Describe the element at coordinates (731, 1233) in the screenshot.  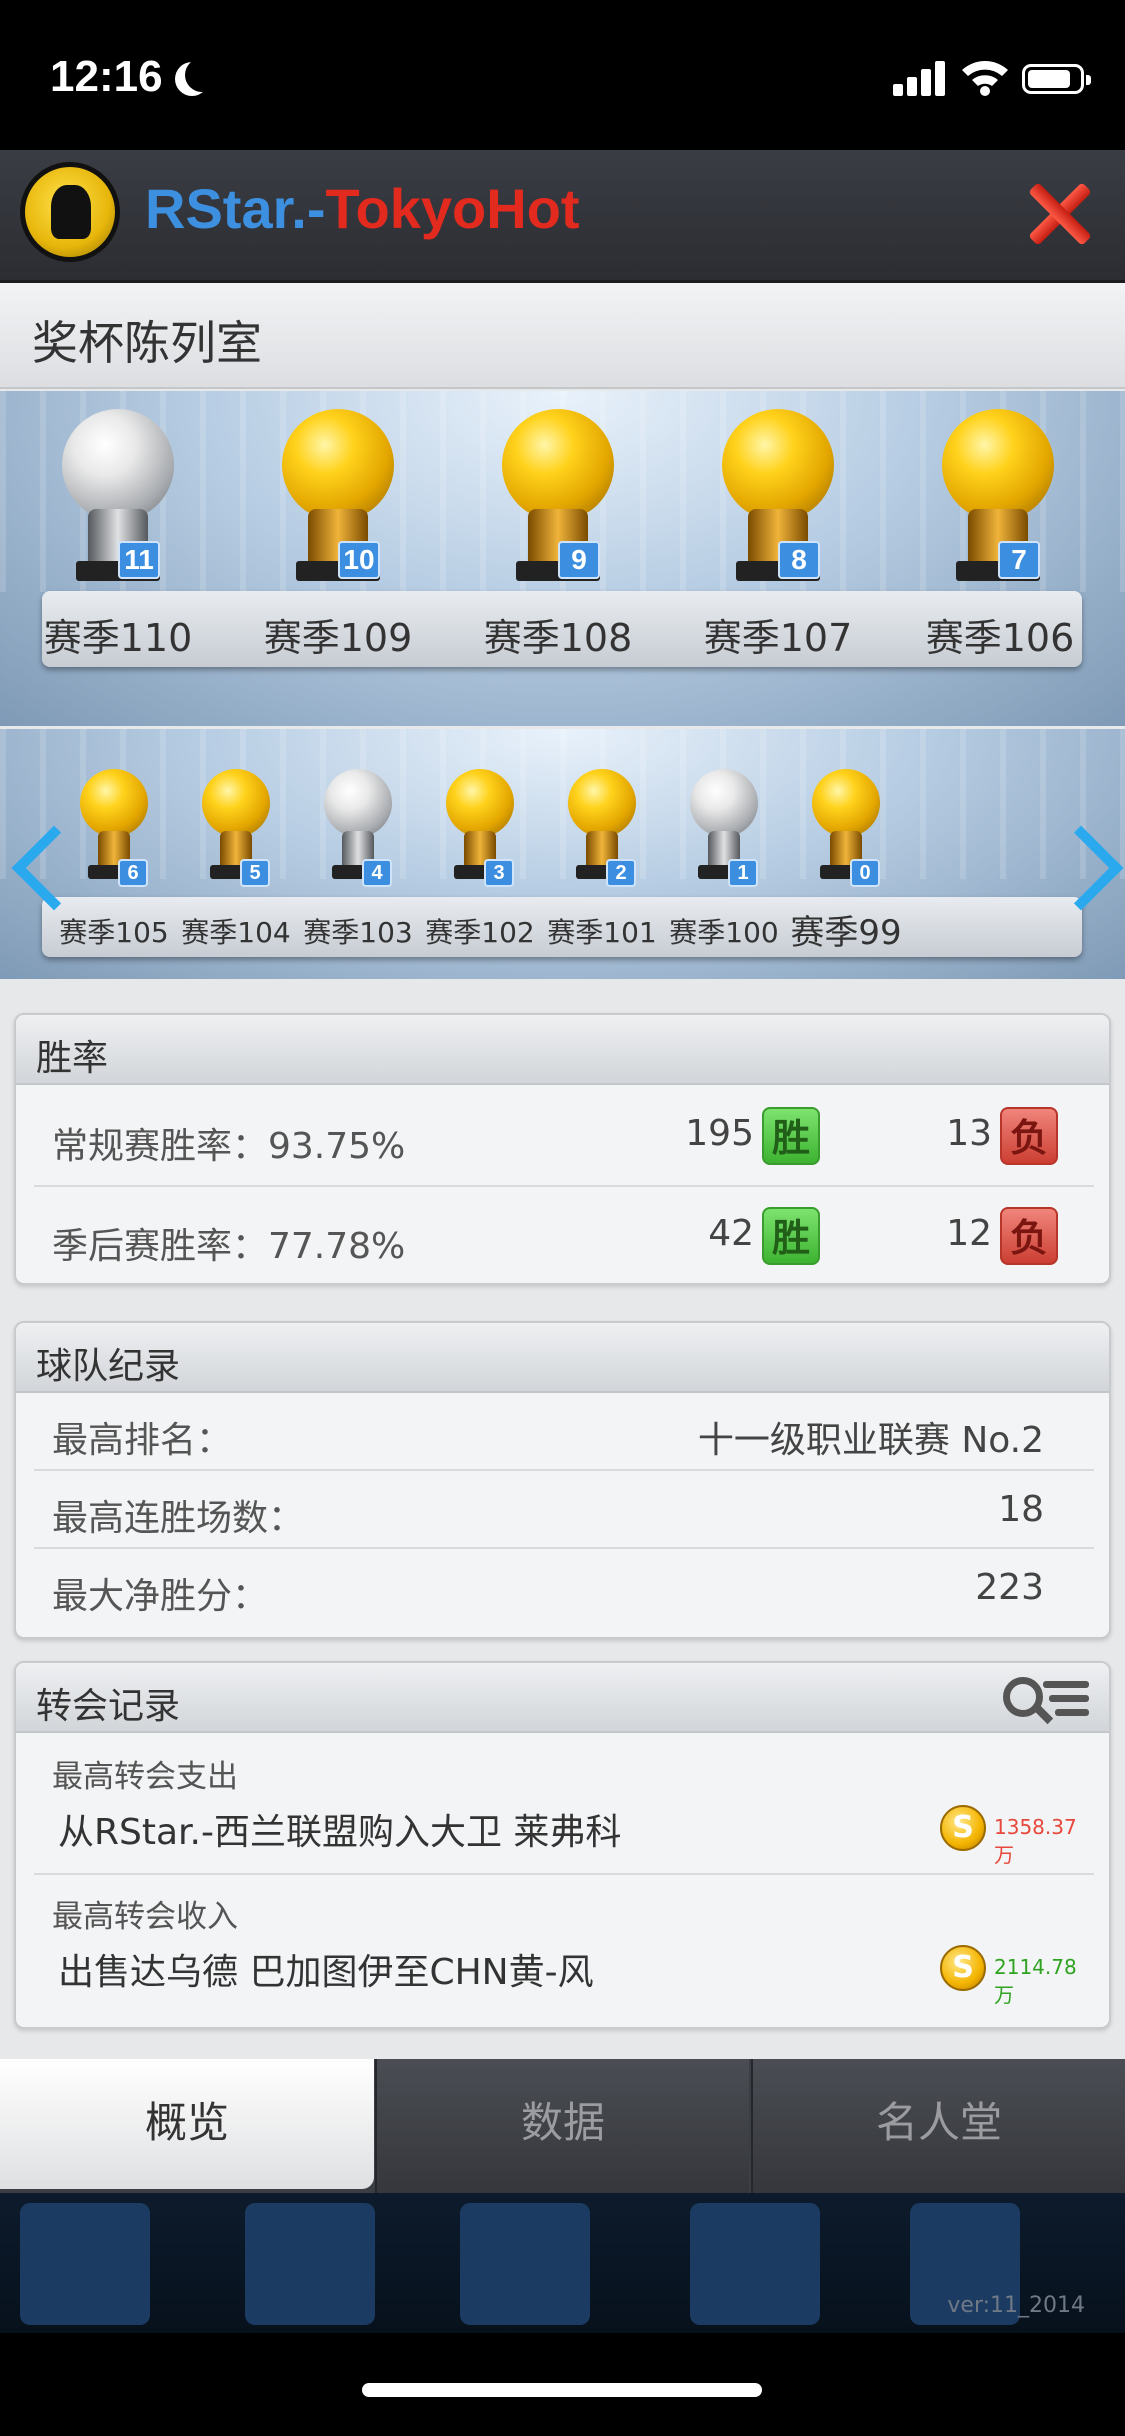
I see `playoff-wins: 42` at that location.